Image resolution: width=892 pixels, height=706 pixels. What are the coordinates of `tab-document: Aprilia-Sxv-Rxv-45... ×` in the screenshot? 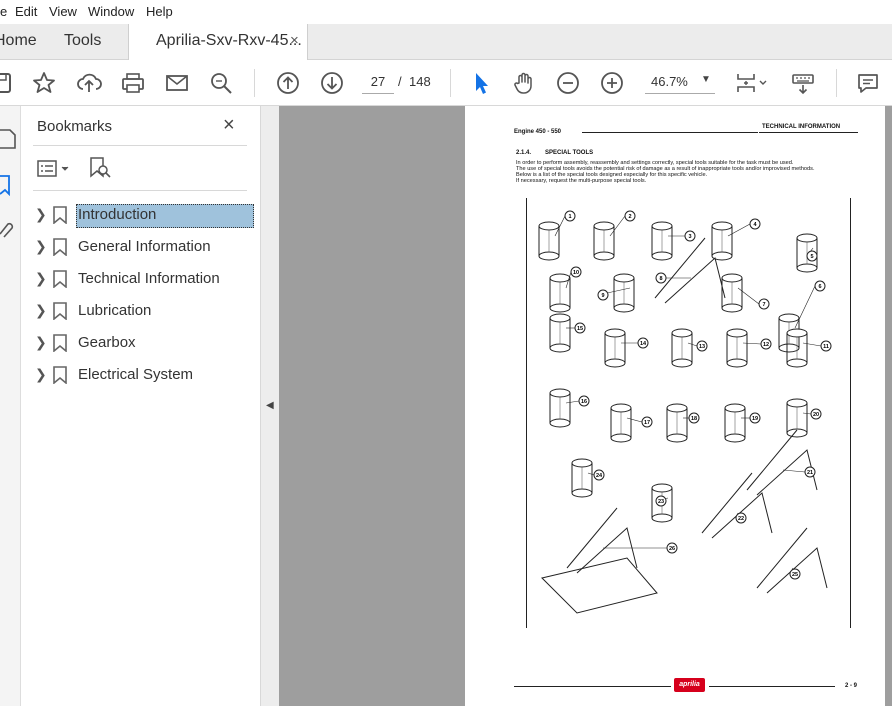 It's located at (218, 42).